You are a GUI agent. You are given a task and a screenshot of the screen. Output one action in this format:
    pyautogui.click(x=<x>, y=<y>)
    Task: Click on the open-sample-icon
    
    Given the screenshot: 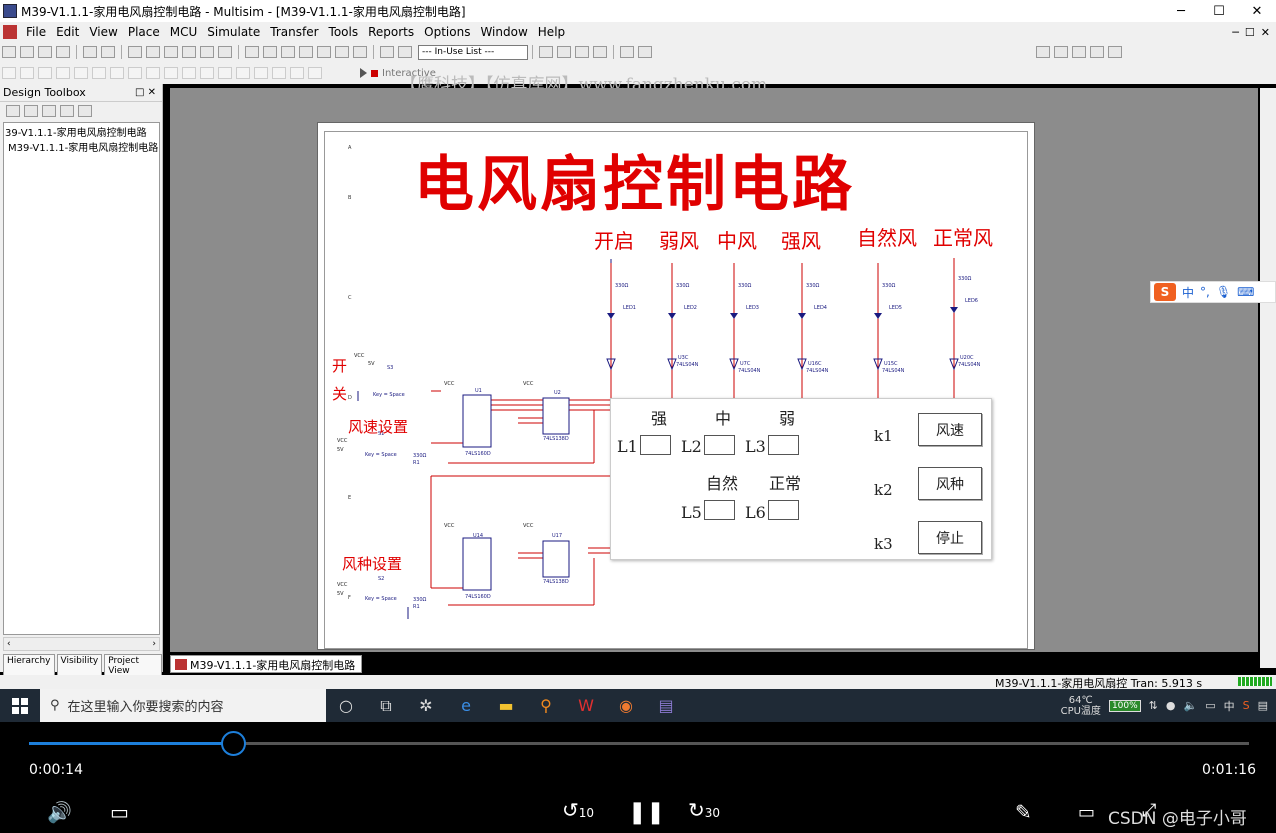 What is the action you would take?
    pyautogui.click(x=45, y=52)
    